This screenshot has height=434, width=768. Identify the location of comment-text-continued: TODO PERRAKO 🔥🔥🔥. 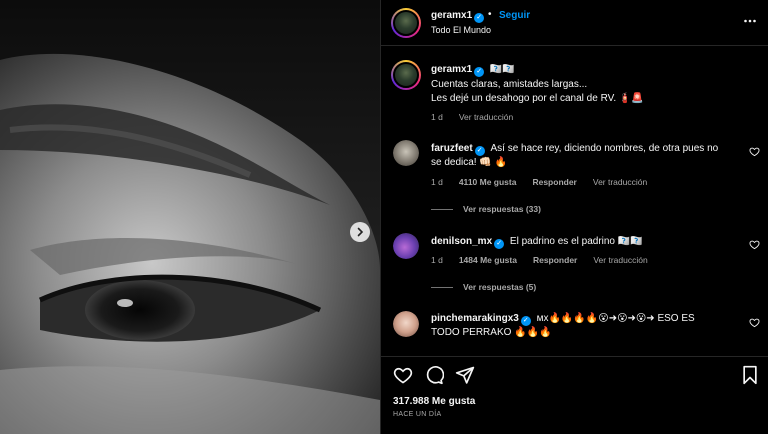
(491, 332).